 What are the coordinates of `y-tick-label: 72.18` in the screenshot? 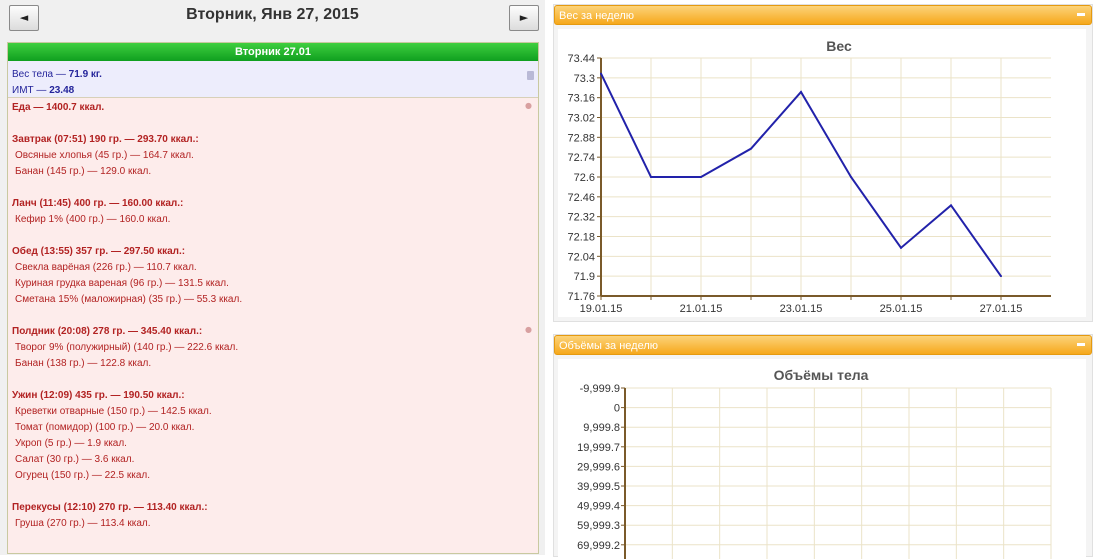 It's located at (581, 238).